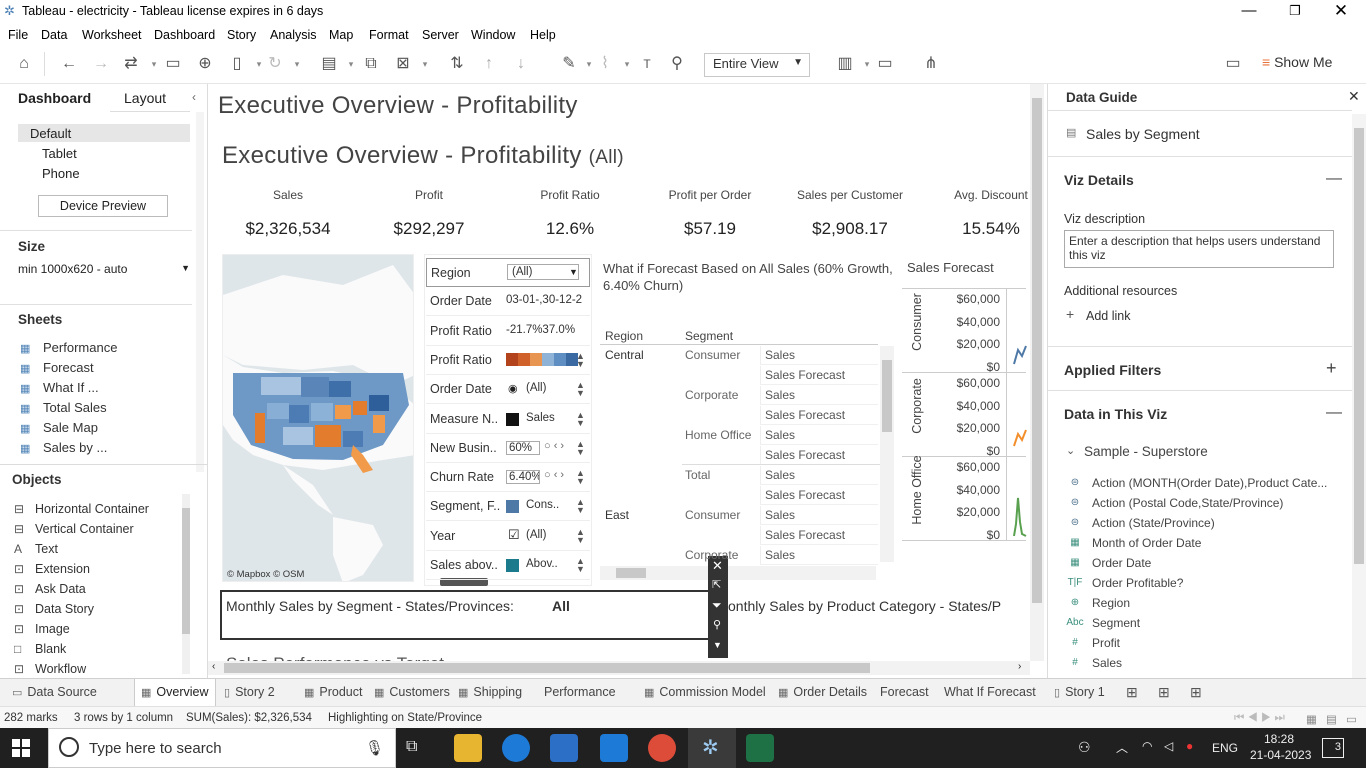 The width and height of the screenshot is (1366, 768). Describe the element at coordinates (205, 64) in the screenshot. I see `new-datasource-icon: ⊕` at that location.